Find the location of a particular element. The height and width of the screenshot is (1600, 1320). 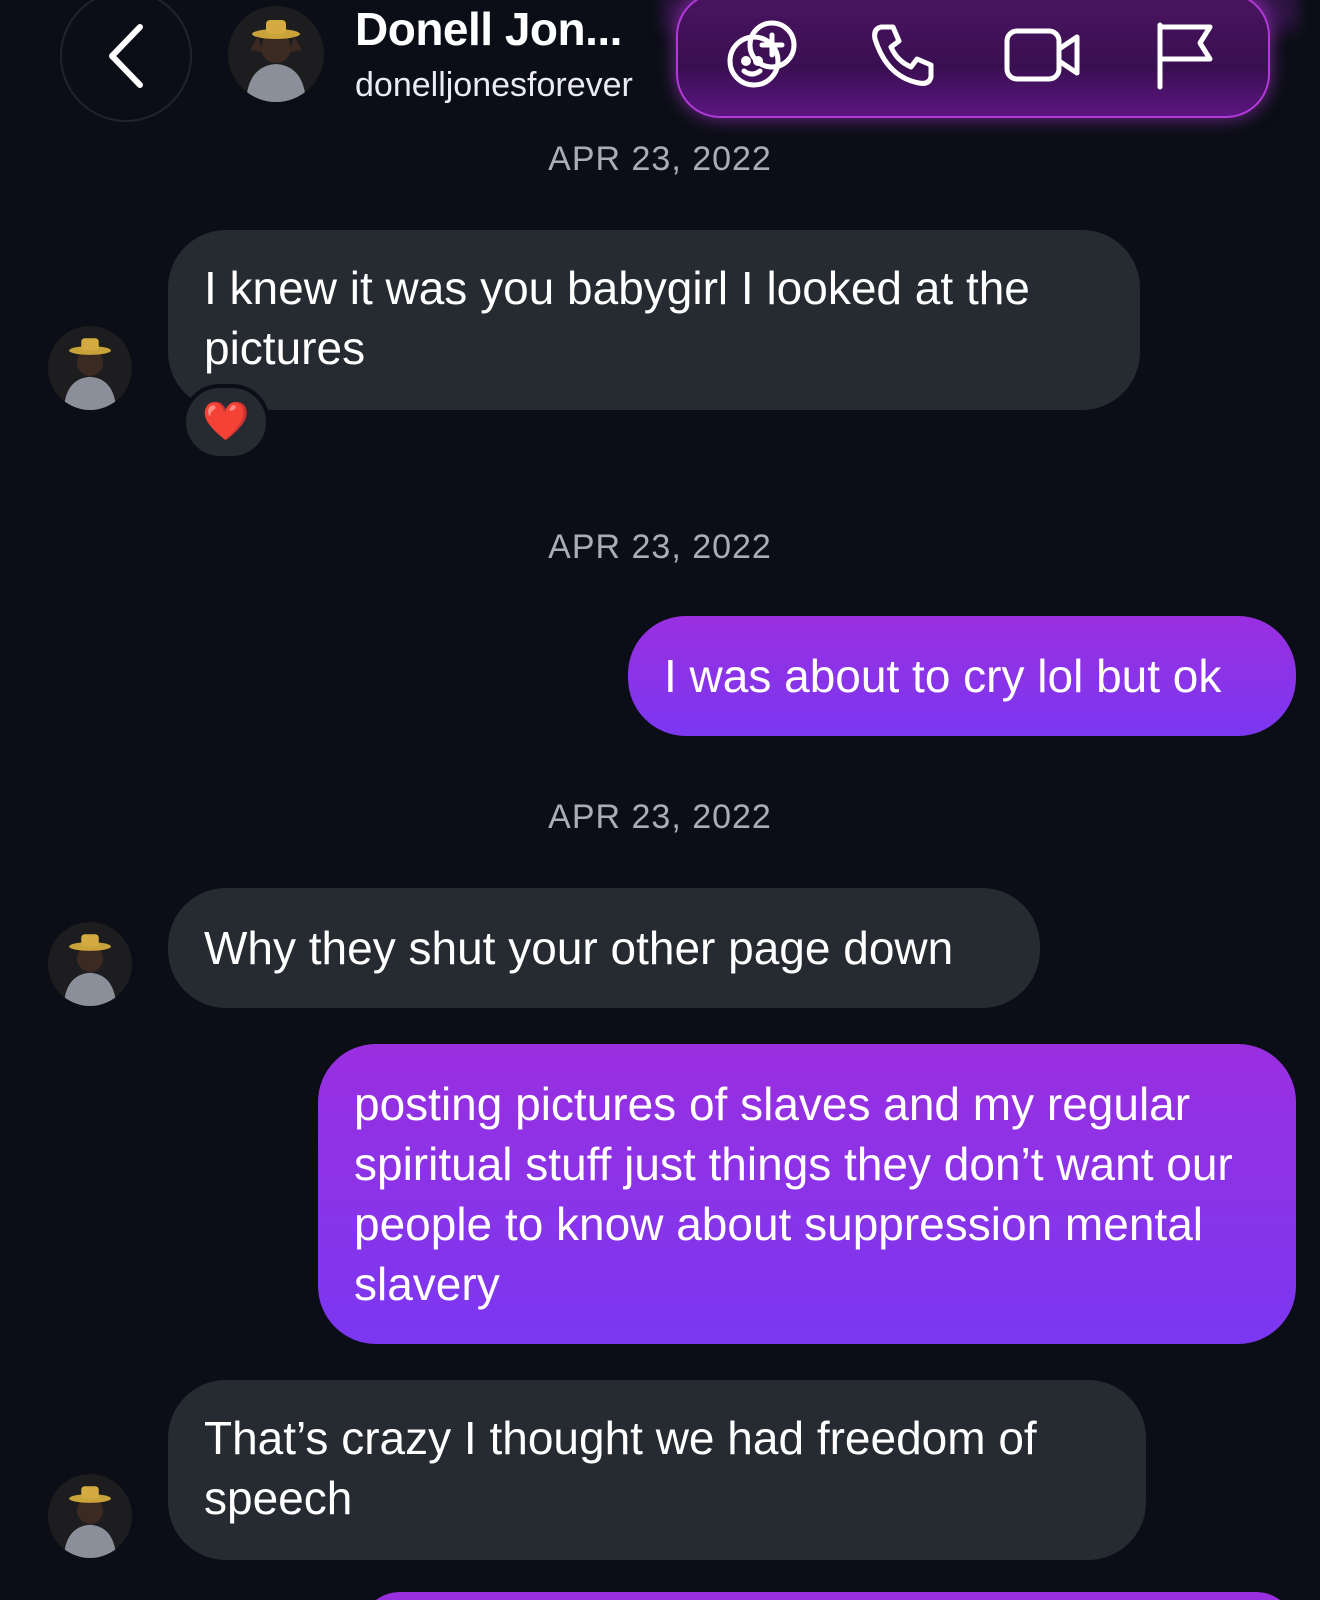

reaction-badge: ❤️ is located at coordinates (226, 422).